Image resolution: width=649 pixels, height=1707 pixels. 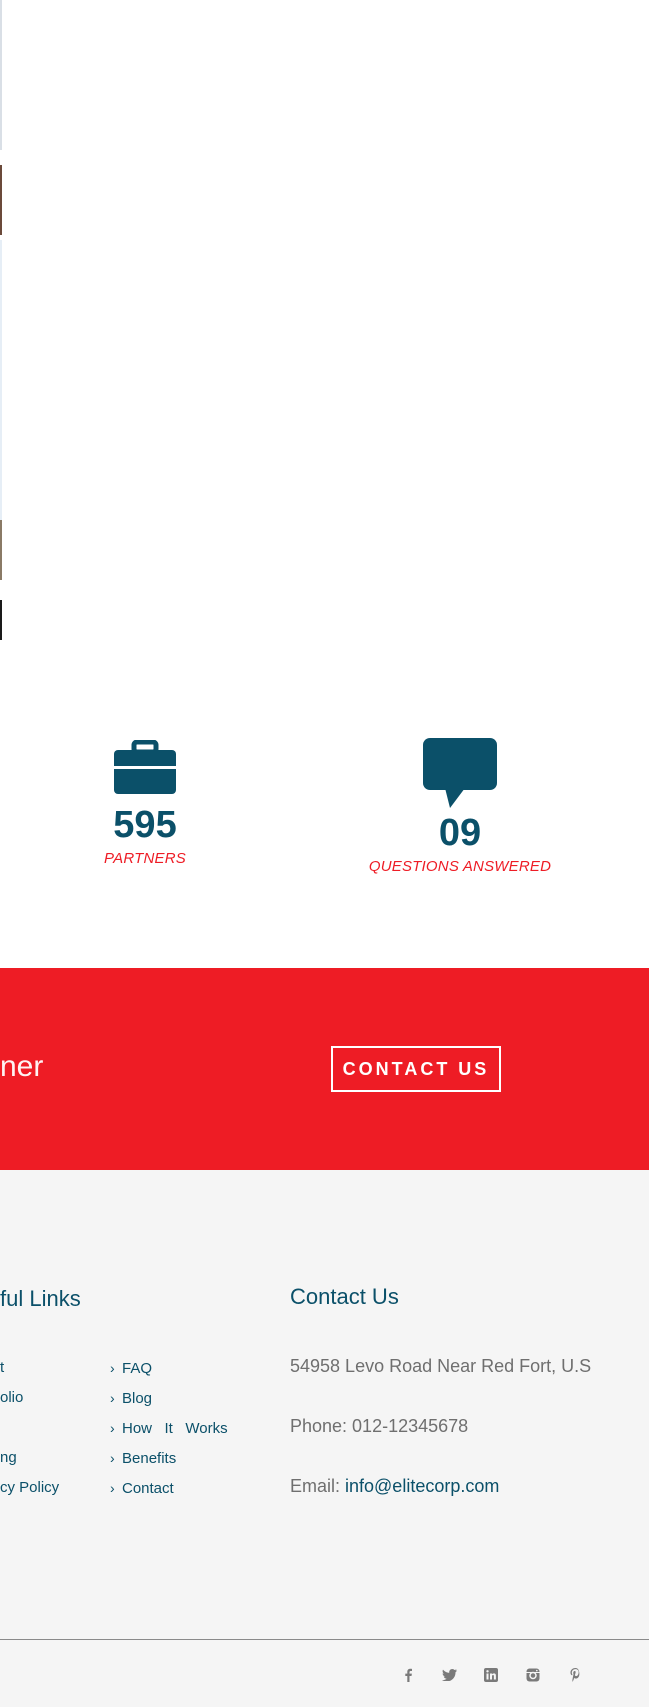 I want to click on footer-divider, so click(x=324, y=1639).